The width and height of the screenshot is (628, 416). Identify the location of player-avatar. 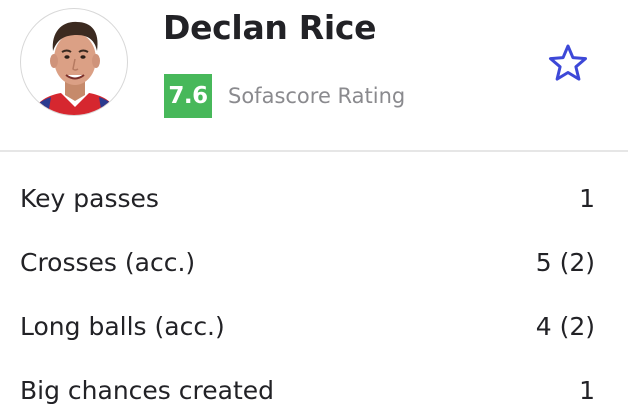
(74, 62).